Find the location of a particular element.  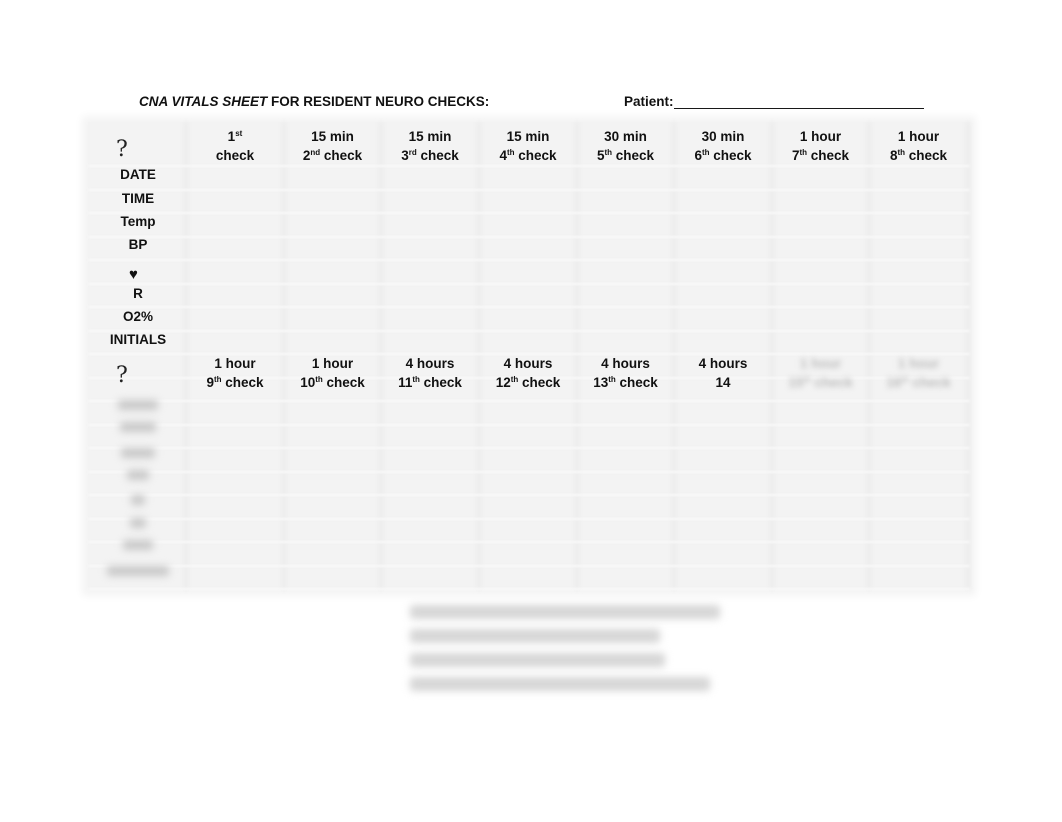

column-header: 15 min 4th check is located at coordinates (528, 146).